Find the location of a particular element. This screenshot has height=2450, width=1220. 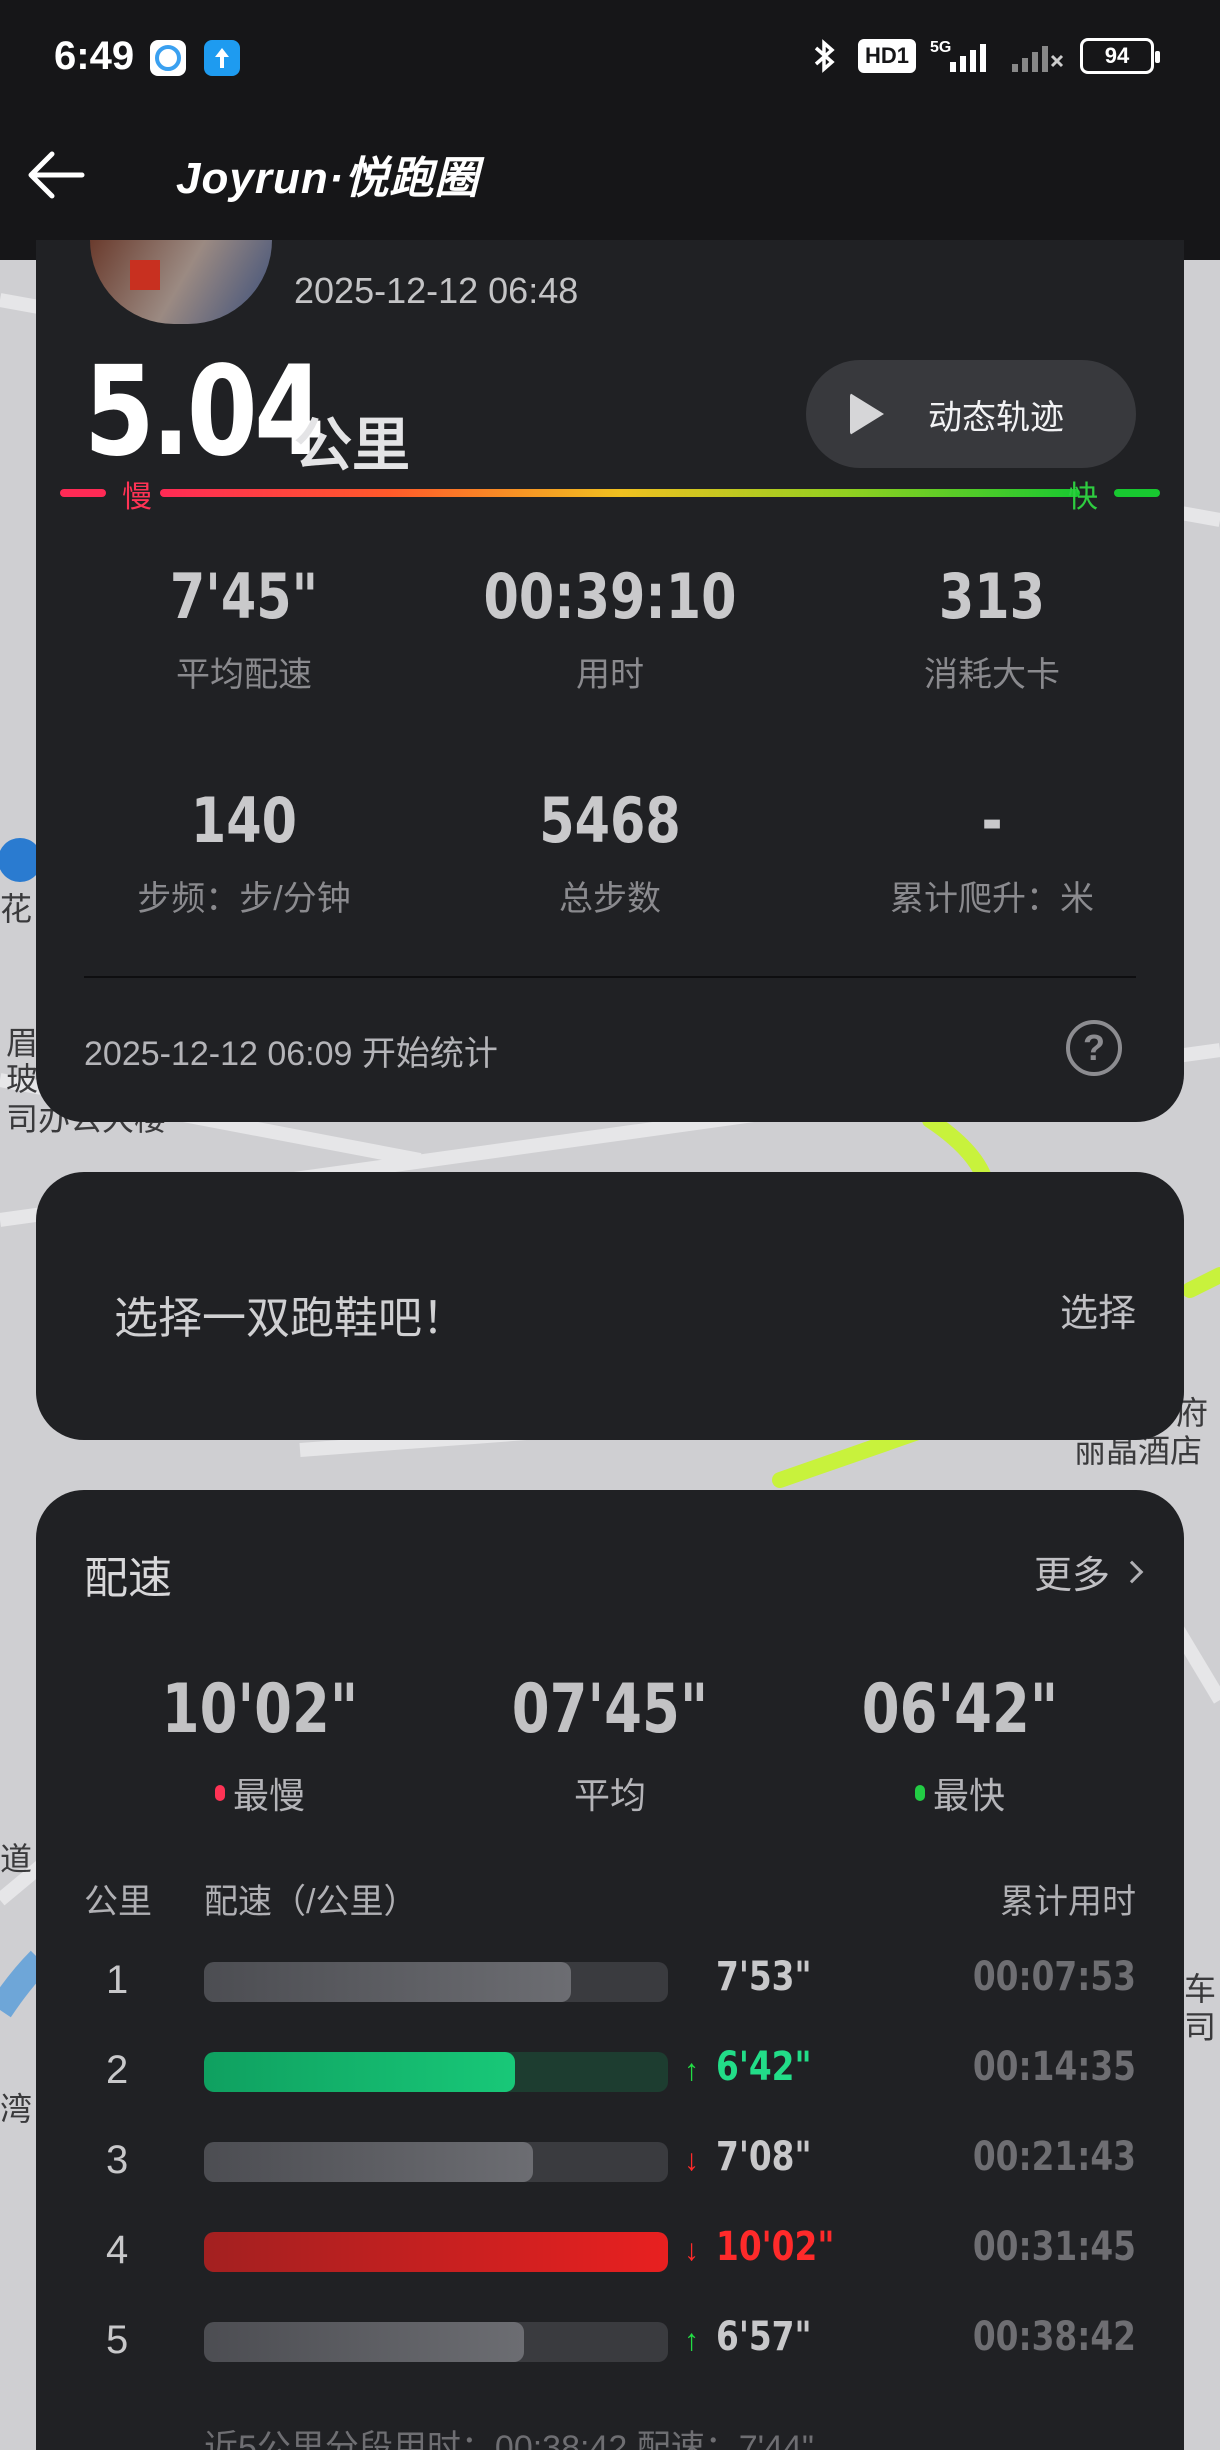

pace-fastest-label: 最快 is located at coordinates (968, 1795).